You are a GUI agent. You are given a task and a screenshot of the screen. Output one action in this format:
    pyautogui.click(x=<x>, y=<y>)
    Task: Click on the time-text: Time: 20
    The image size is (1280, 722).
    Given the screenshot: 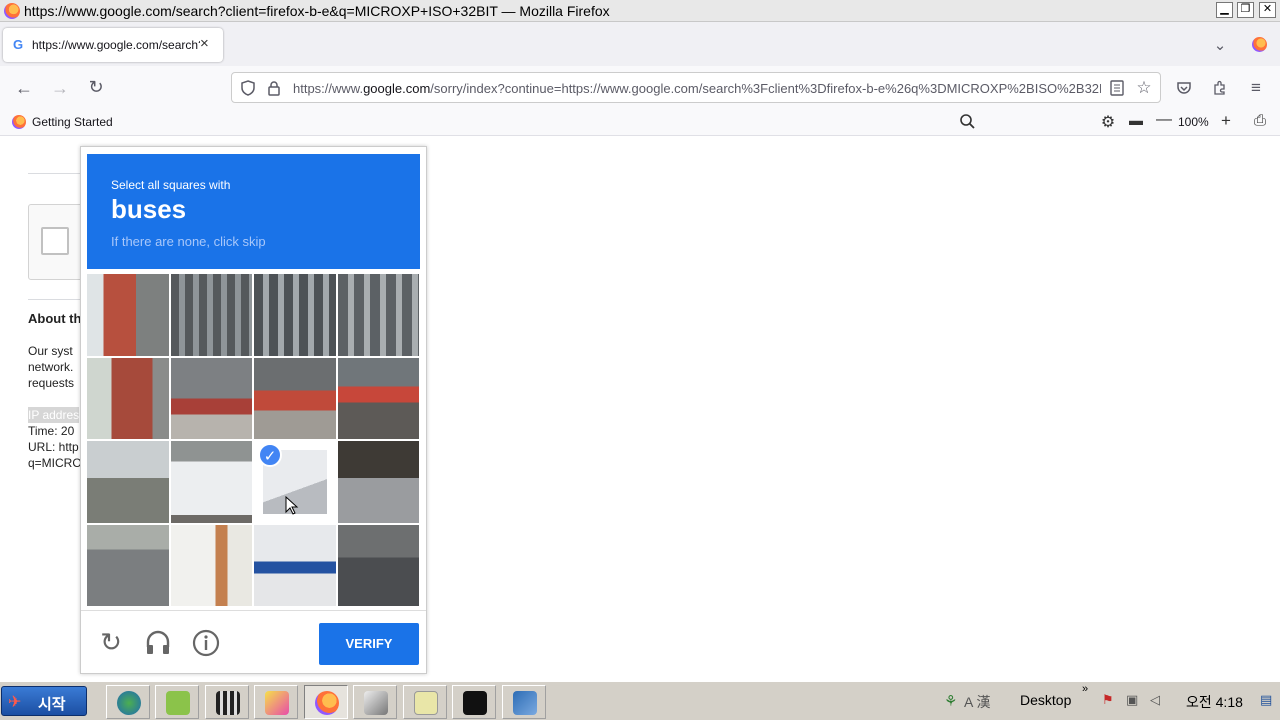 What is the action you would take?
    pyautogui.click(x=51, y=431)
    